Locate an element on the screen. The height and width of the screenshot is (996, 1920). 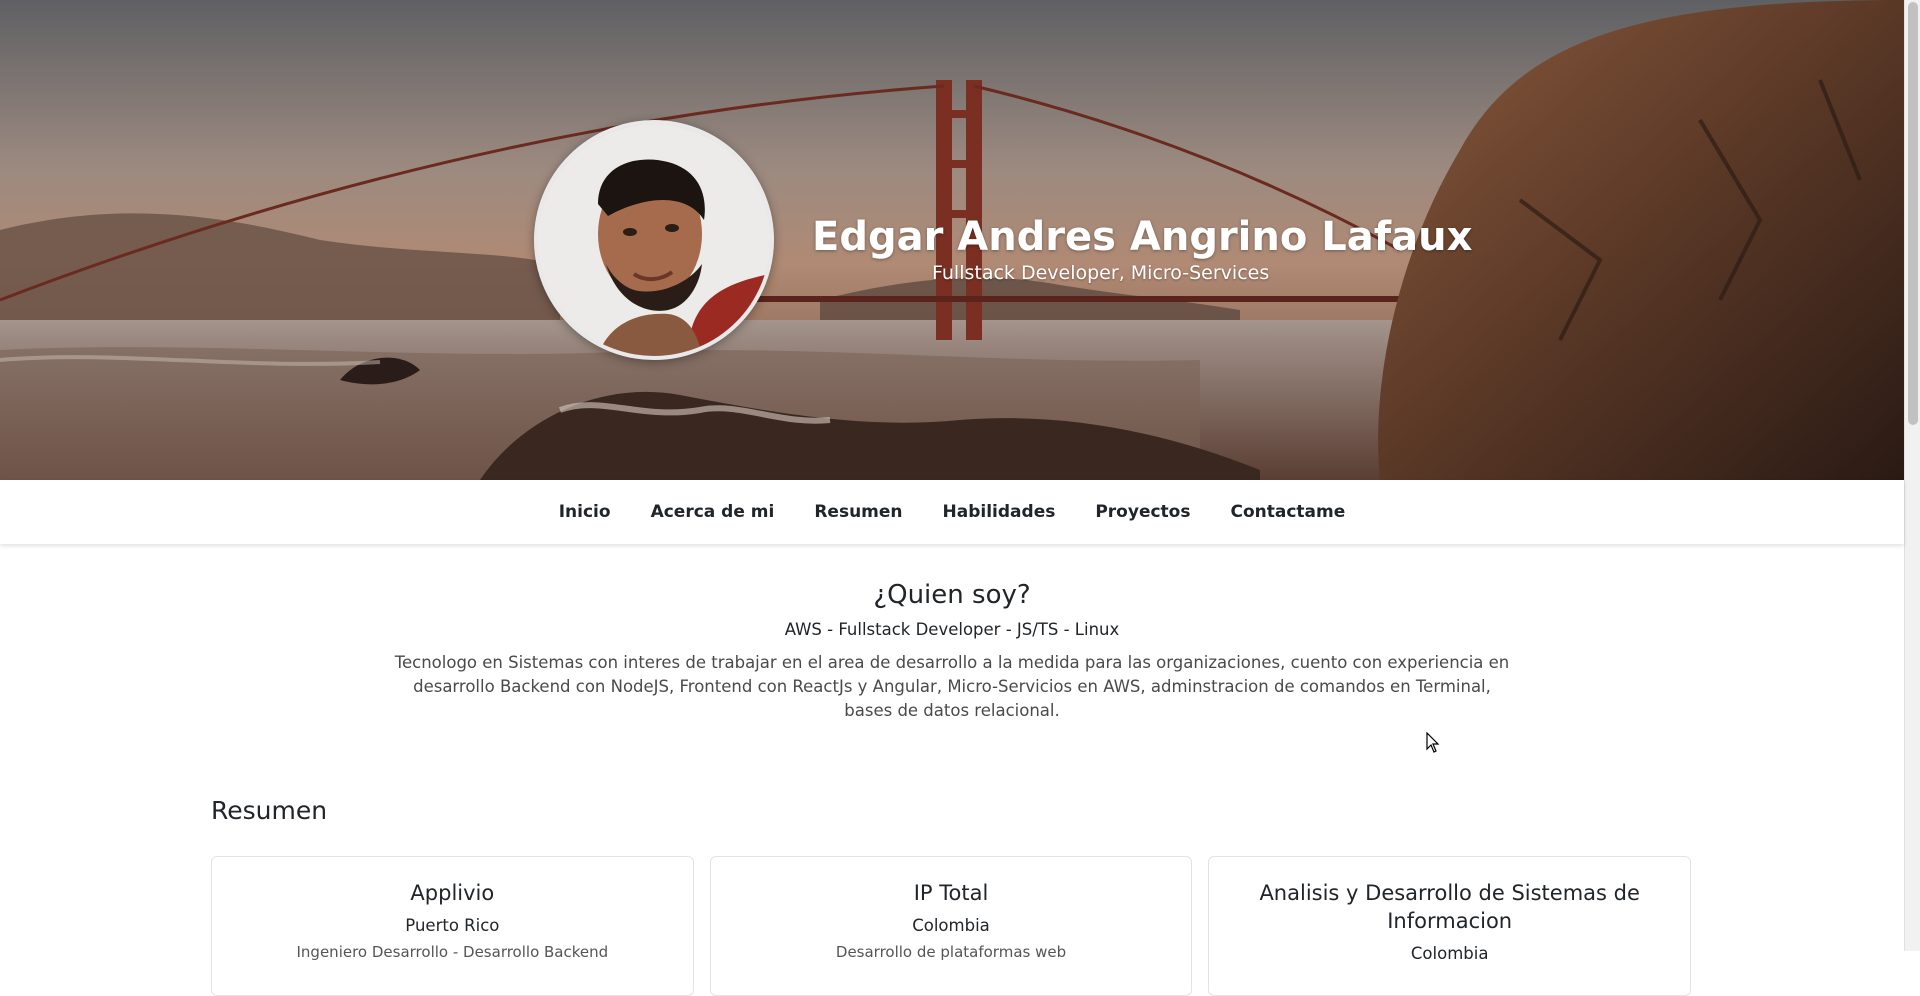
scrollbar-thumb is located at coordinates (1913, 213).